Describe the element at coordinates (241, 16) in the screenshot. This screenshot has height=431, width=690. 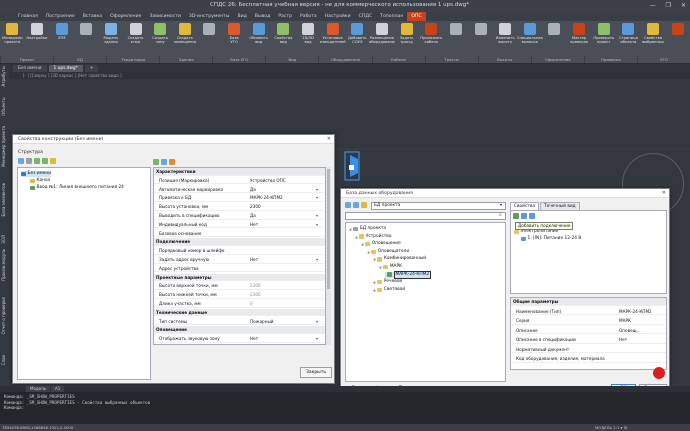
I see `ribbon-tab: Вид` at that location.